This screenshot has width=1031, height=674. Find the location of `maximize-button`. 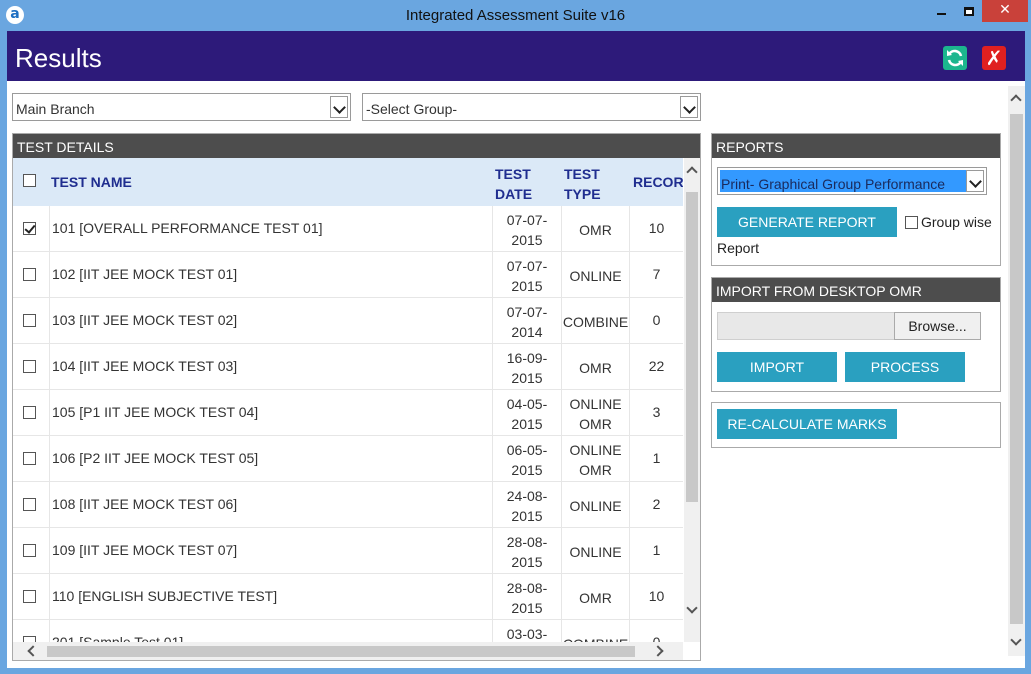

maximize-button is located at coordinates (969, 11).